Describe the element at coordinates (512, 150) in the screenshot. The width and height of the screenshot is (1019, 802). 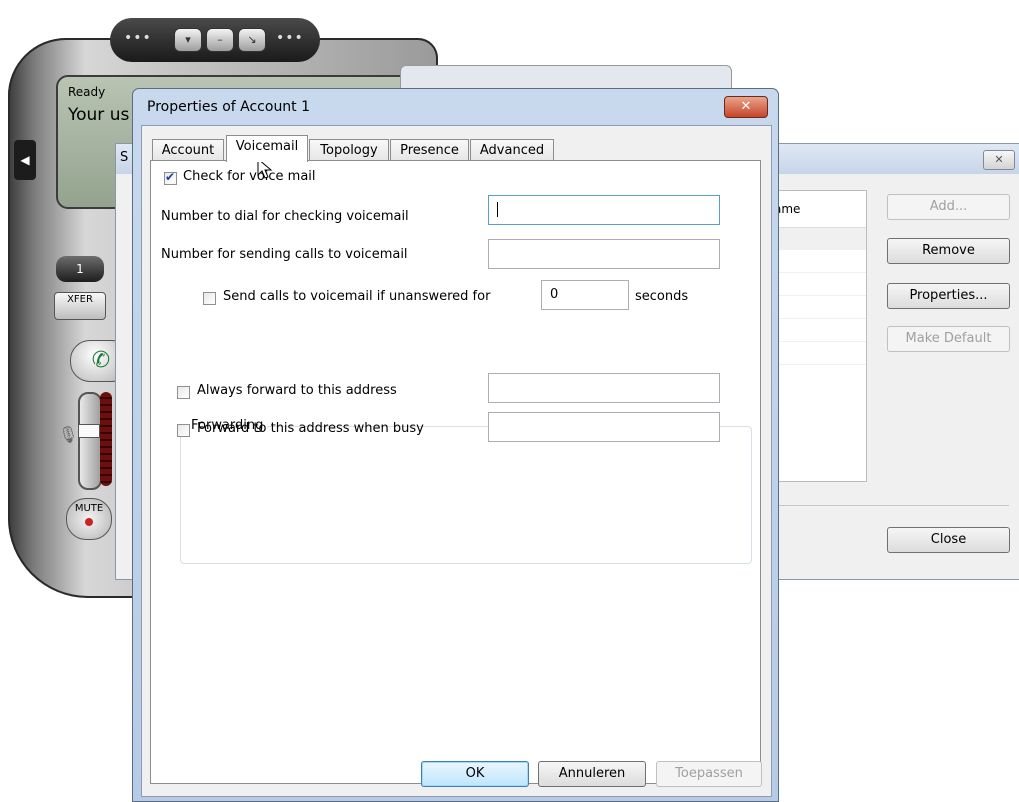
I see `tab-advanced: Advanced` at that location.